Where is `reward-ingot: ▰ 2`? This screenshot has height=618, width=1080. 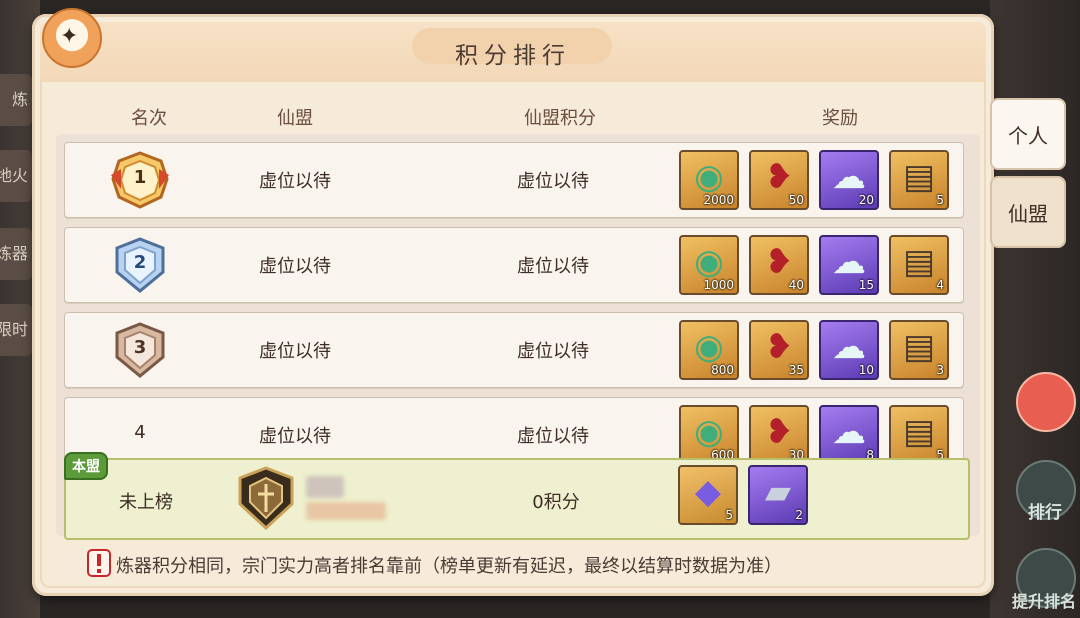 reward-ingot: ▰ 2 is located at coordinates (778, 495).